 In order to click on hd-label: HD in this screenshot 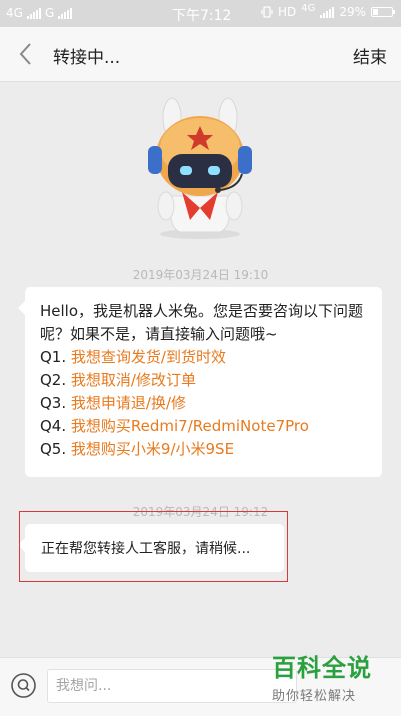, I will do `click(287, 12)`.